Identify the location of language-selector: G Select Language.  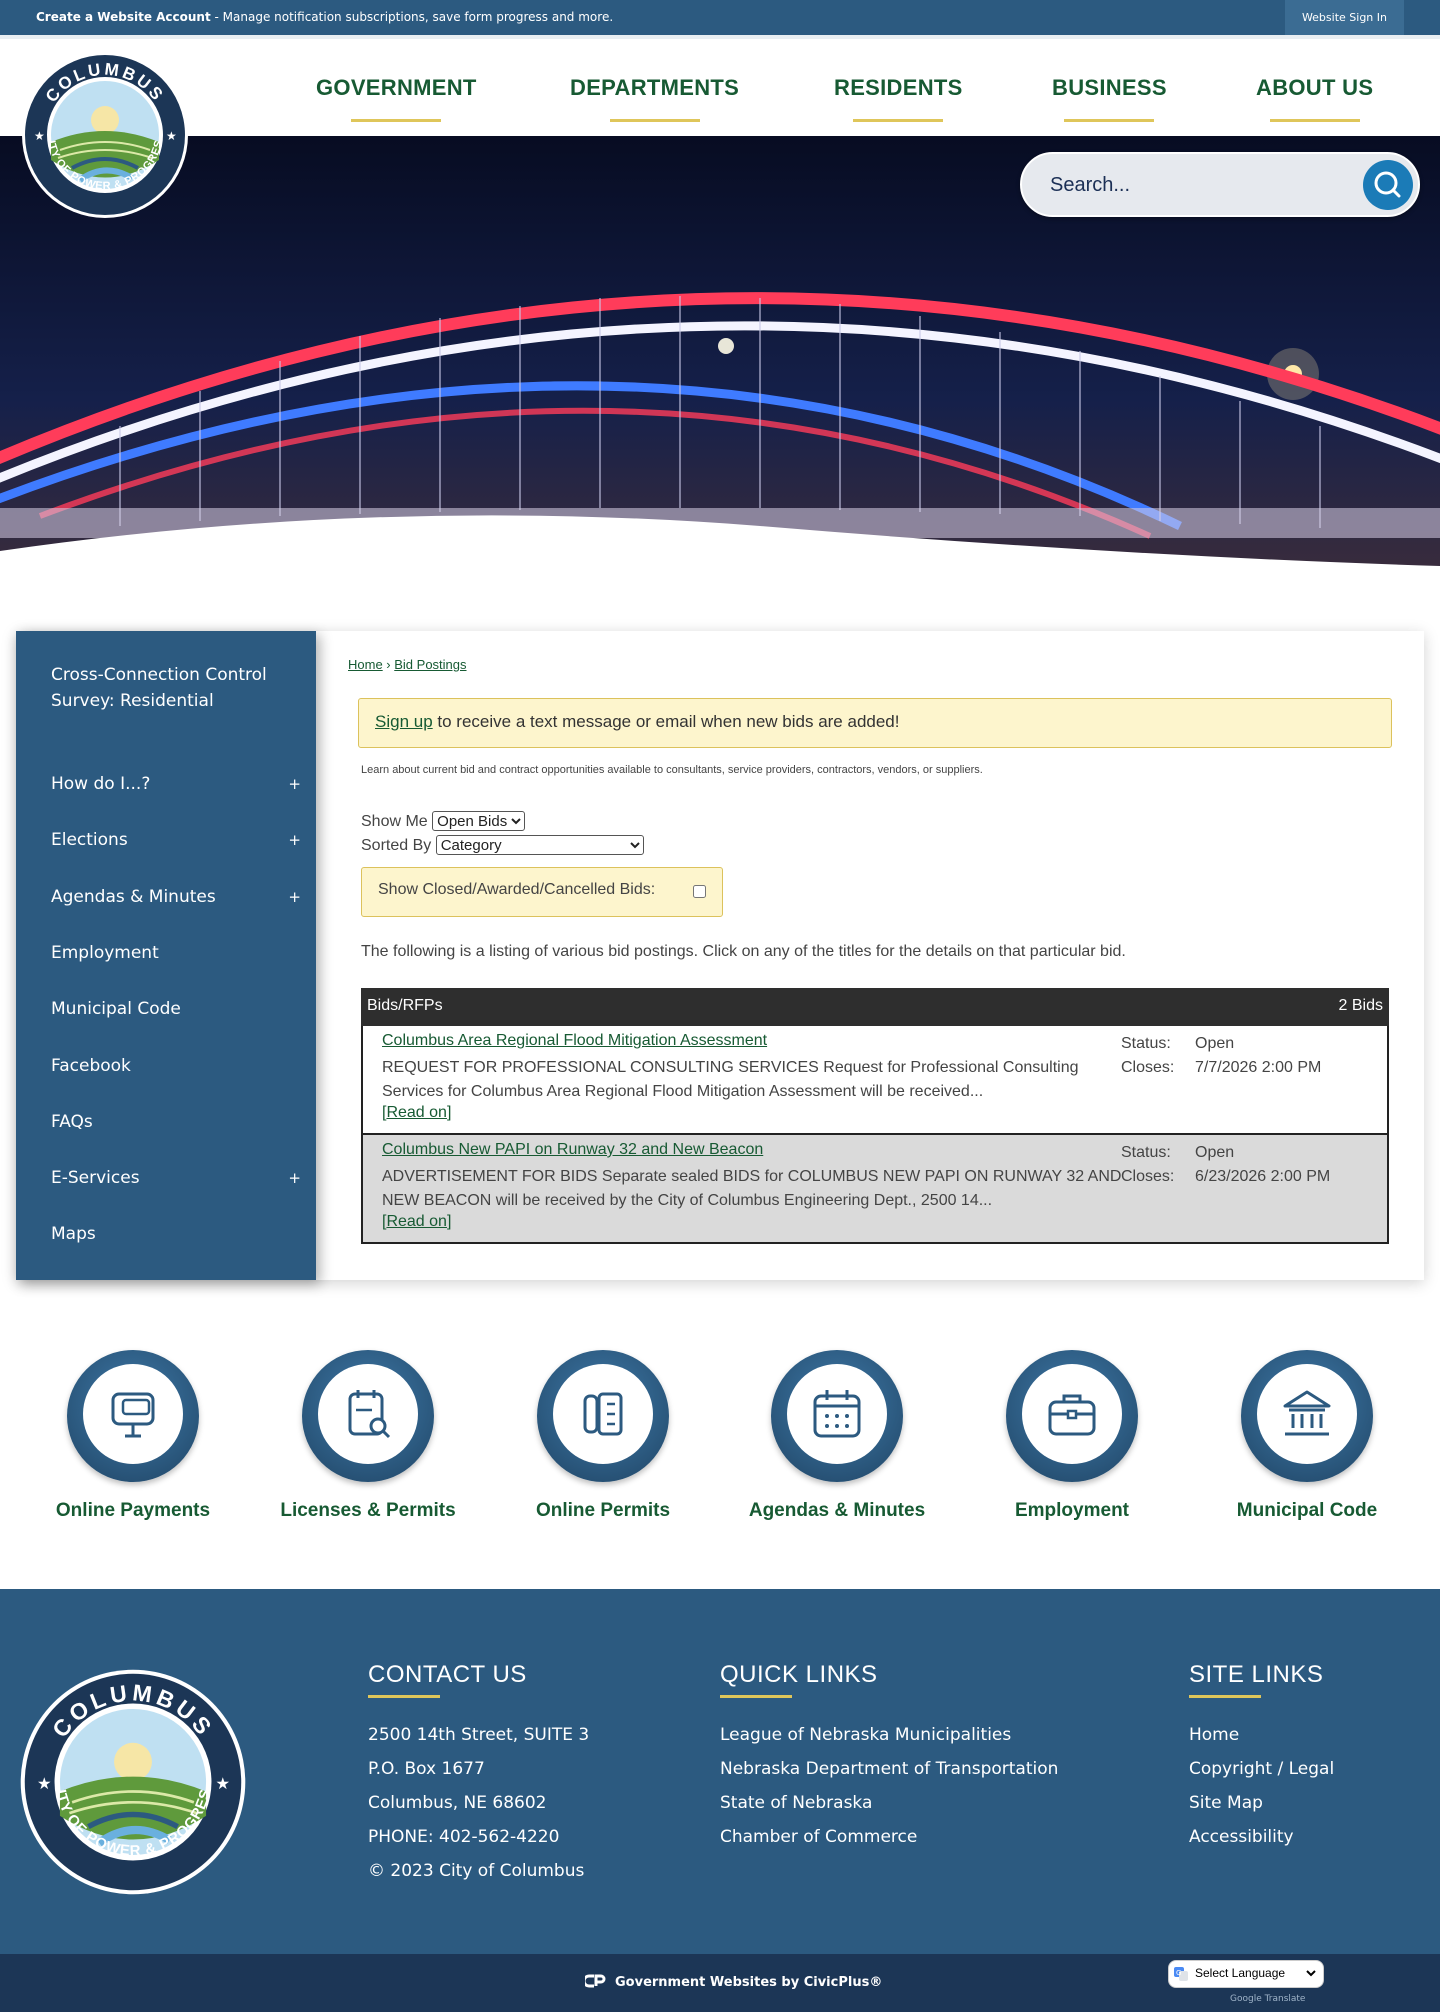
(1246, 1974).